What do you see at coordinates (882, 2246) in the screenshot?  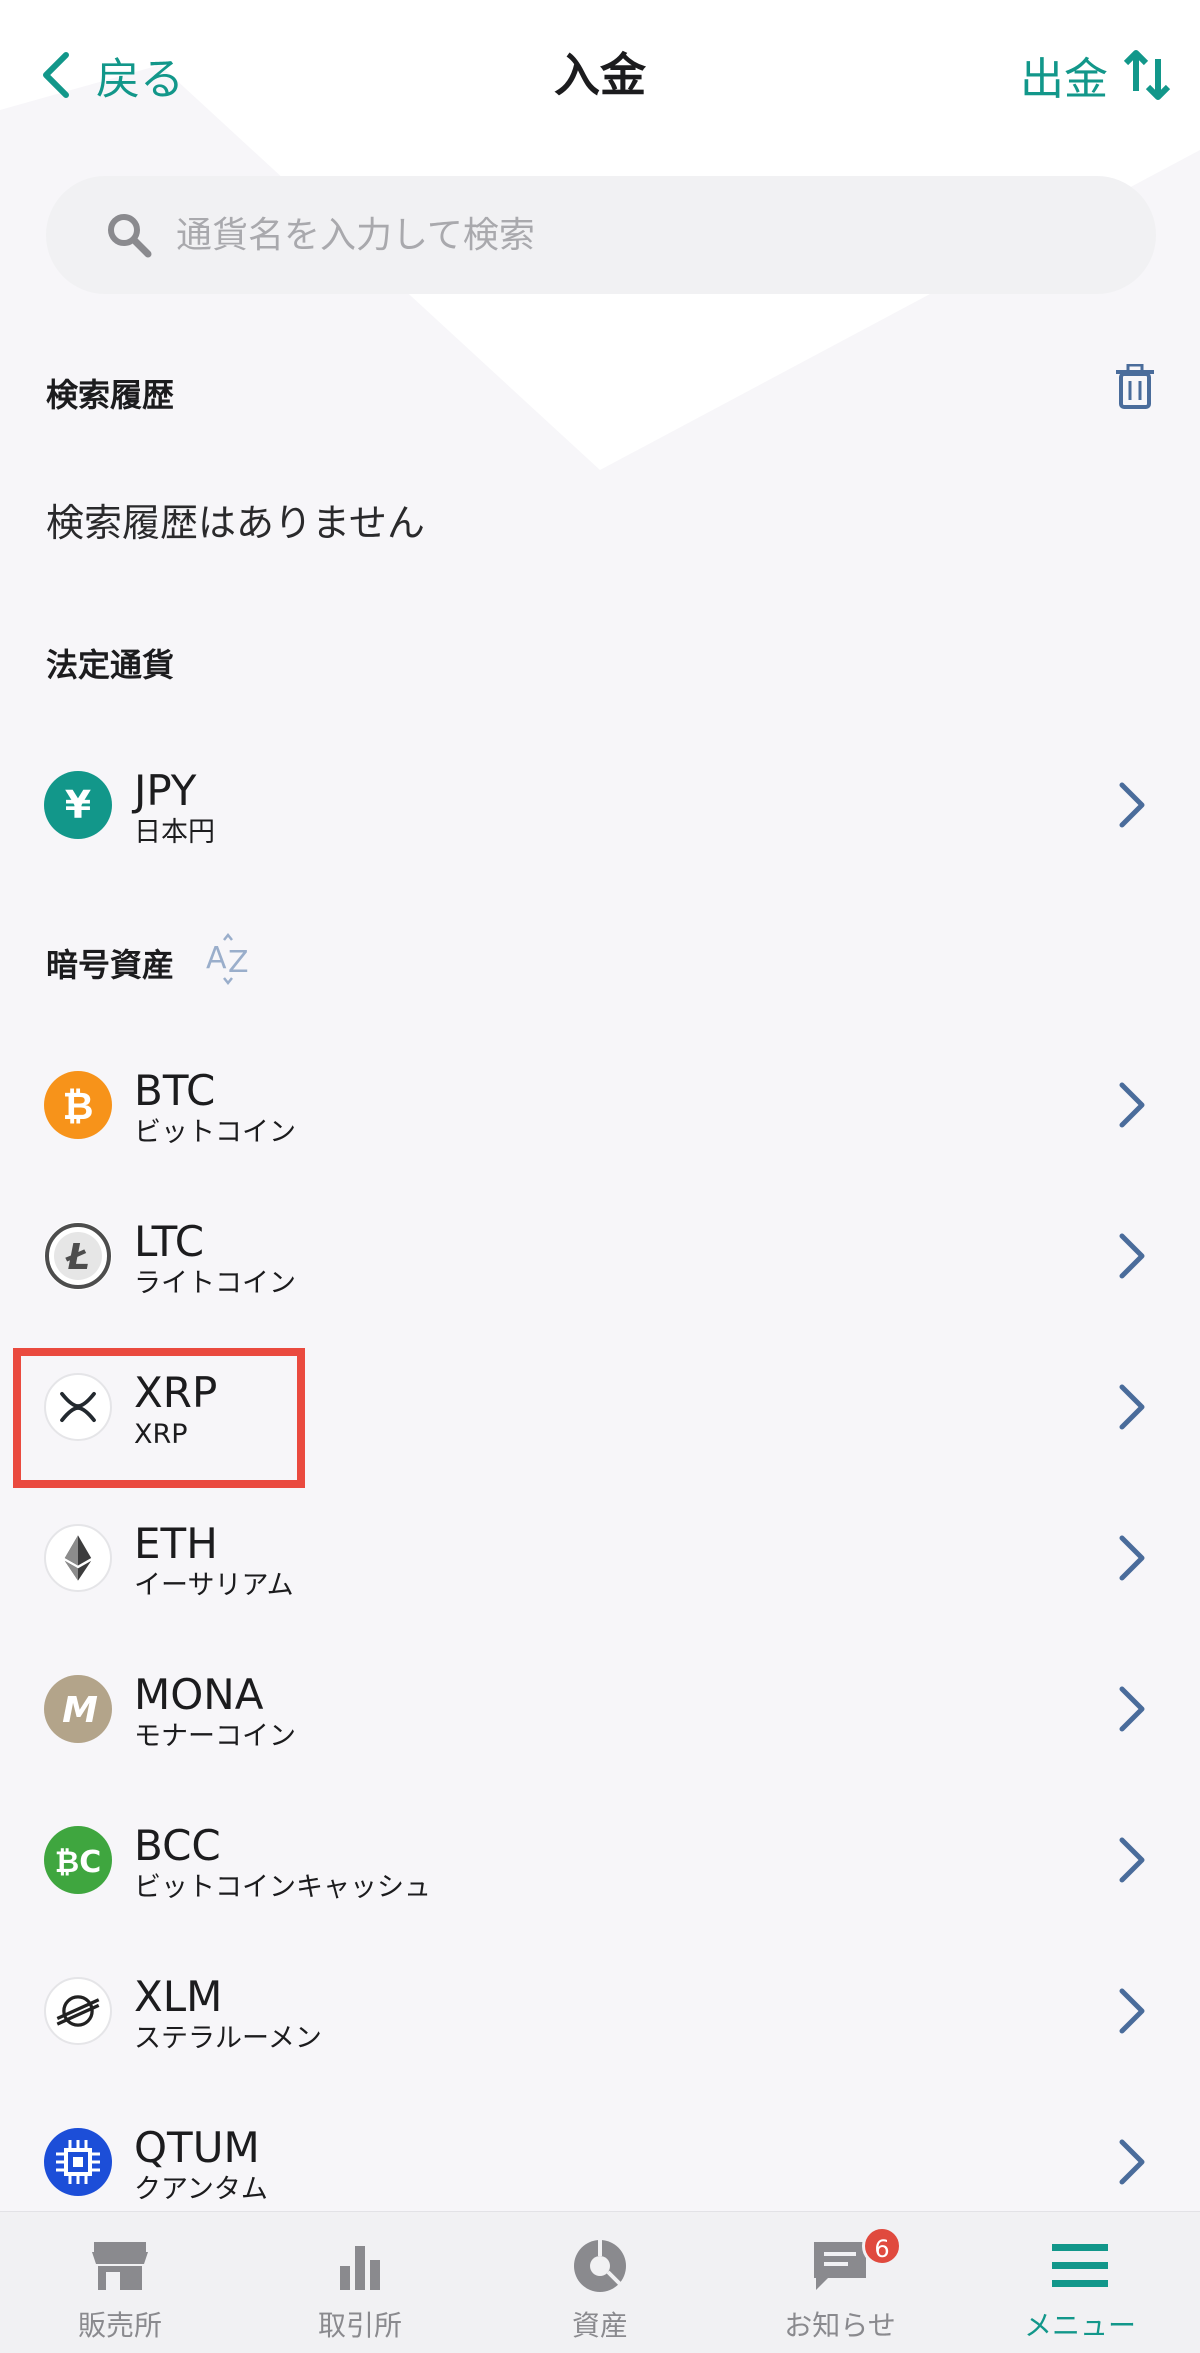 I see `notification-badge: 6` at bounding box center [882, 2246].